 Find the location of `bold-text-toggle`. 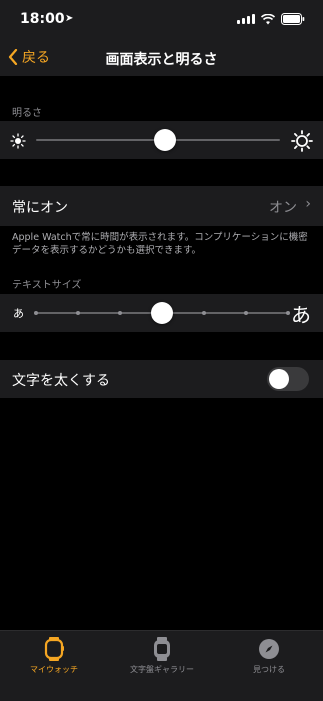

bold-text-toggle is located at coordinates (288, 379).